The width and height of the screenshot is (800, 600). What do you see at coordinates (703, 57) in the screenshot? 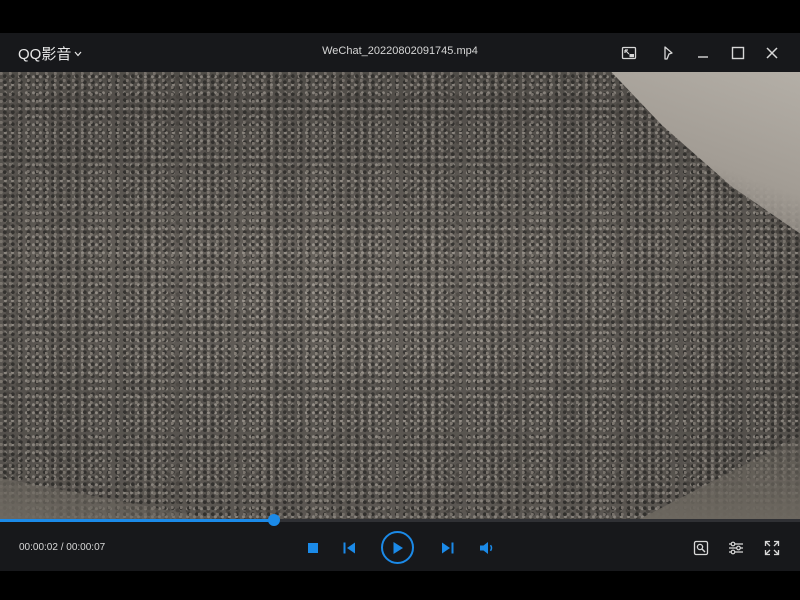
I see `minimize-icon` at bounding box center [703, 57].